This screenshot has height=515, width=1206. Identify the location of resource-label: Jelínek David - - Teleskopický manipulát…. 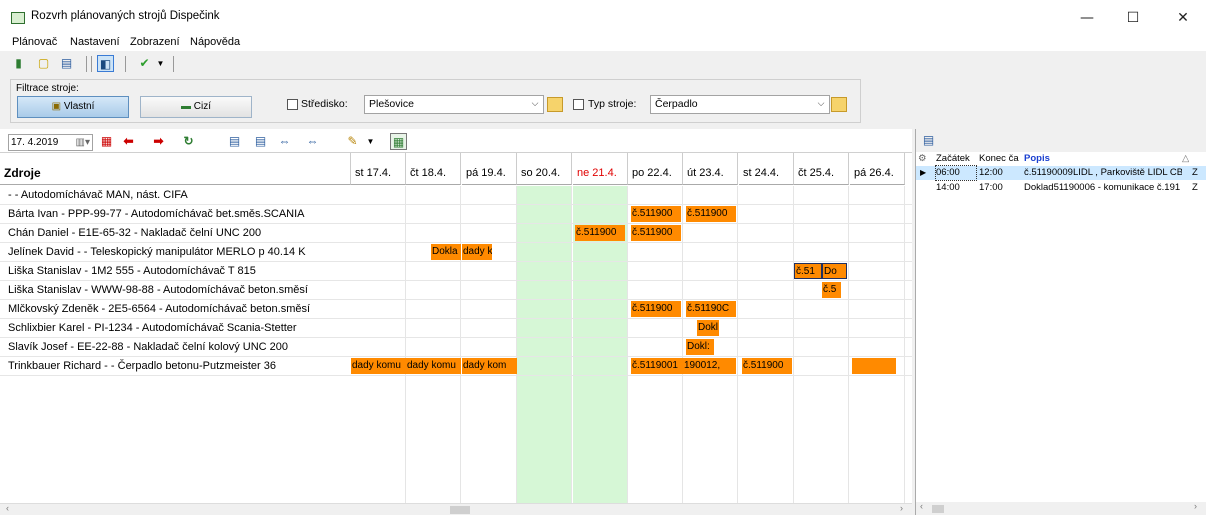
(157, 252).